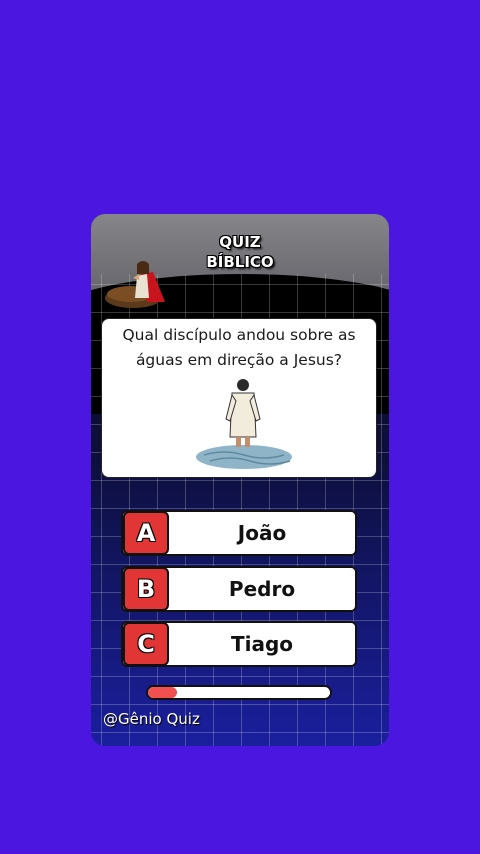  What do you see at coordinates (146, 533) in the screenshot?
I see `answer-letter-a: A` at bounding box center [146, 533].